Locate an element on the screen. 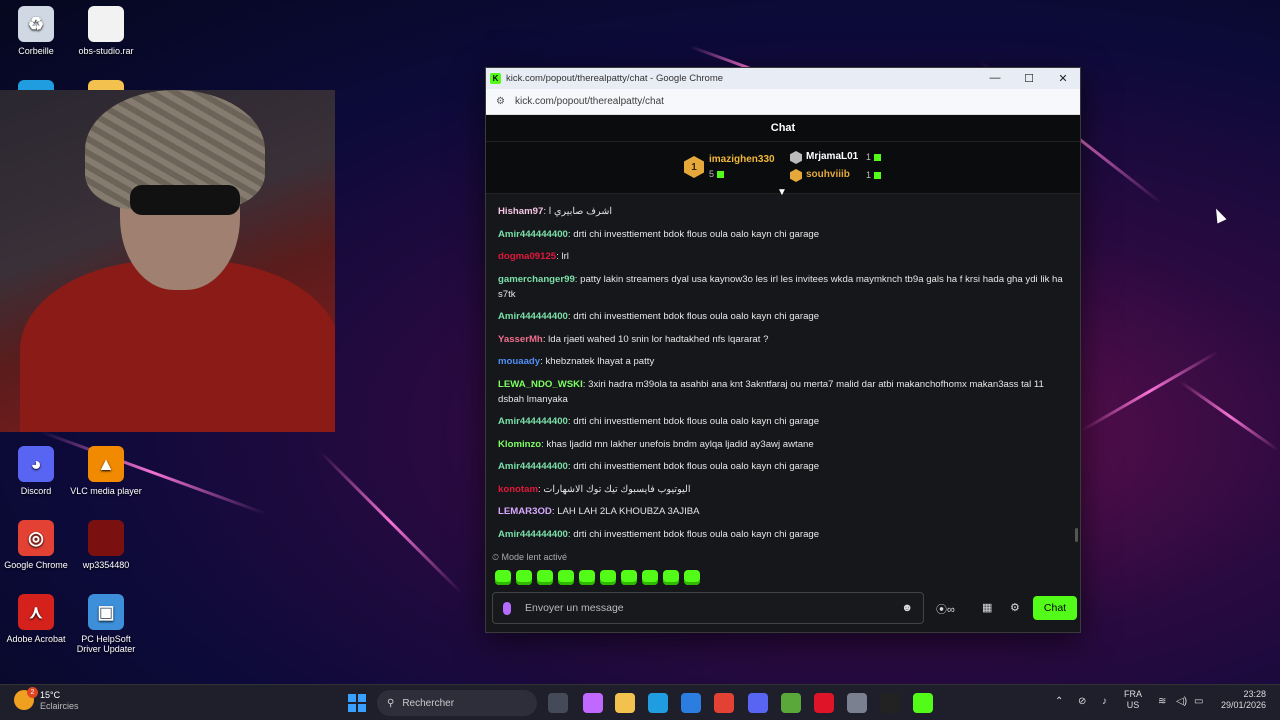  collapse-leaderboard-icon: ▼ is located at coordinates (782, 192).